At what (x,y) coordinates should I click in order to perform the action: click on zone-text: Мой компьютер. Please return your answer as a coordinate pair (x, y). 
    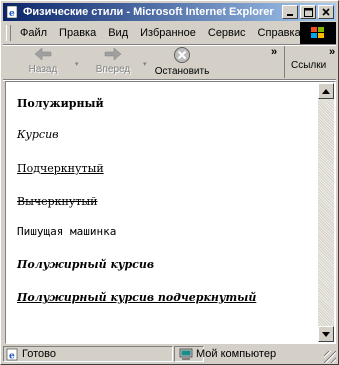
    Looking at the image, I should click on (236, 354).